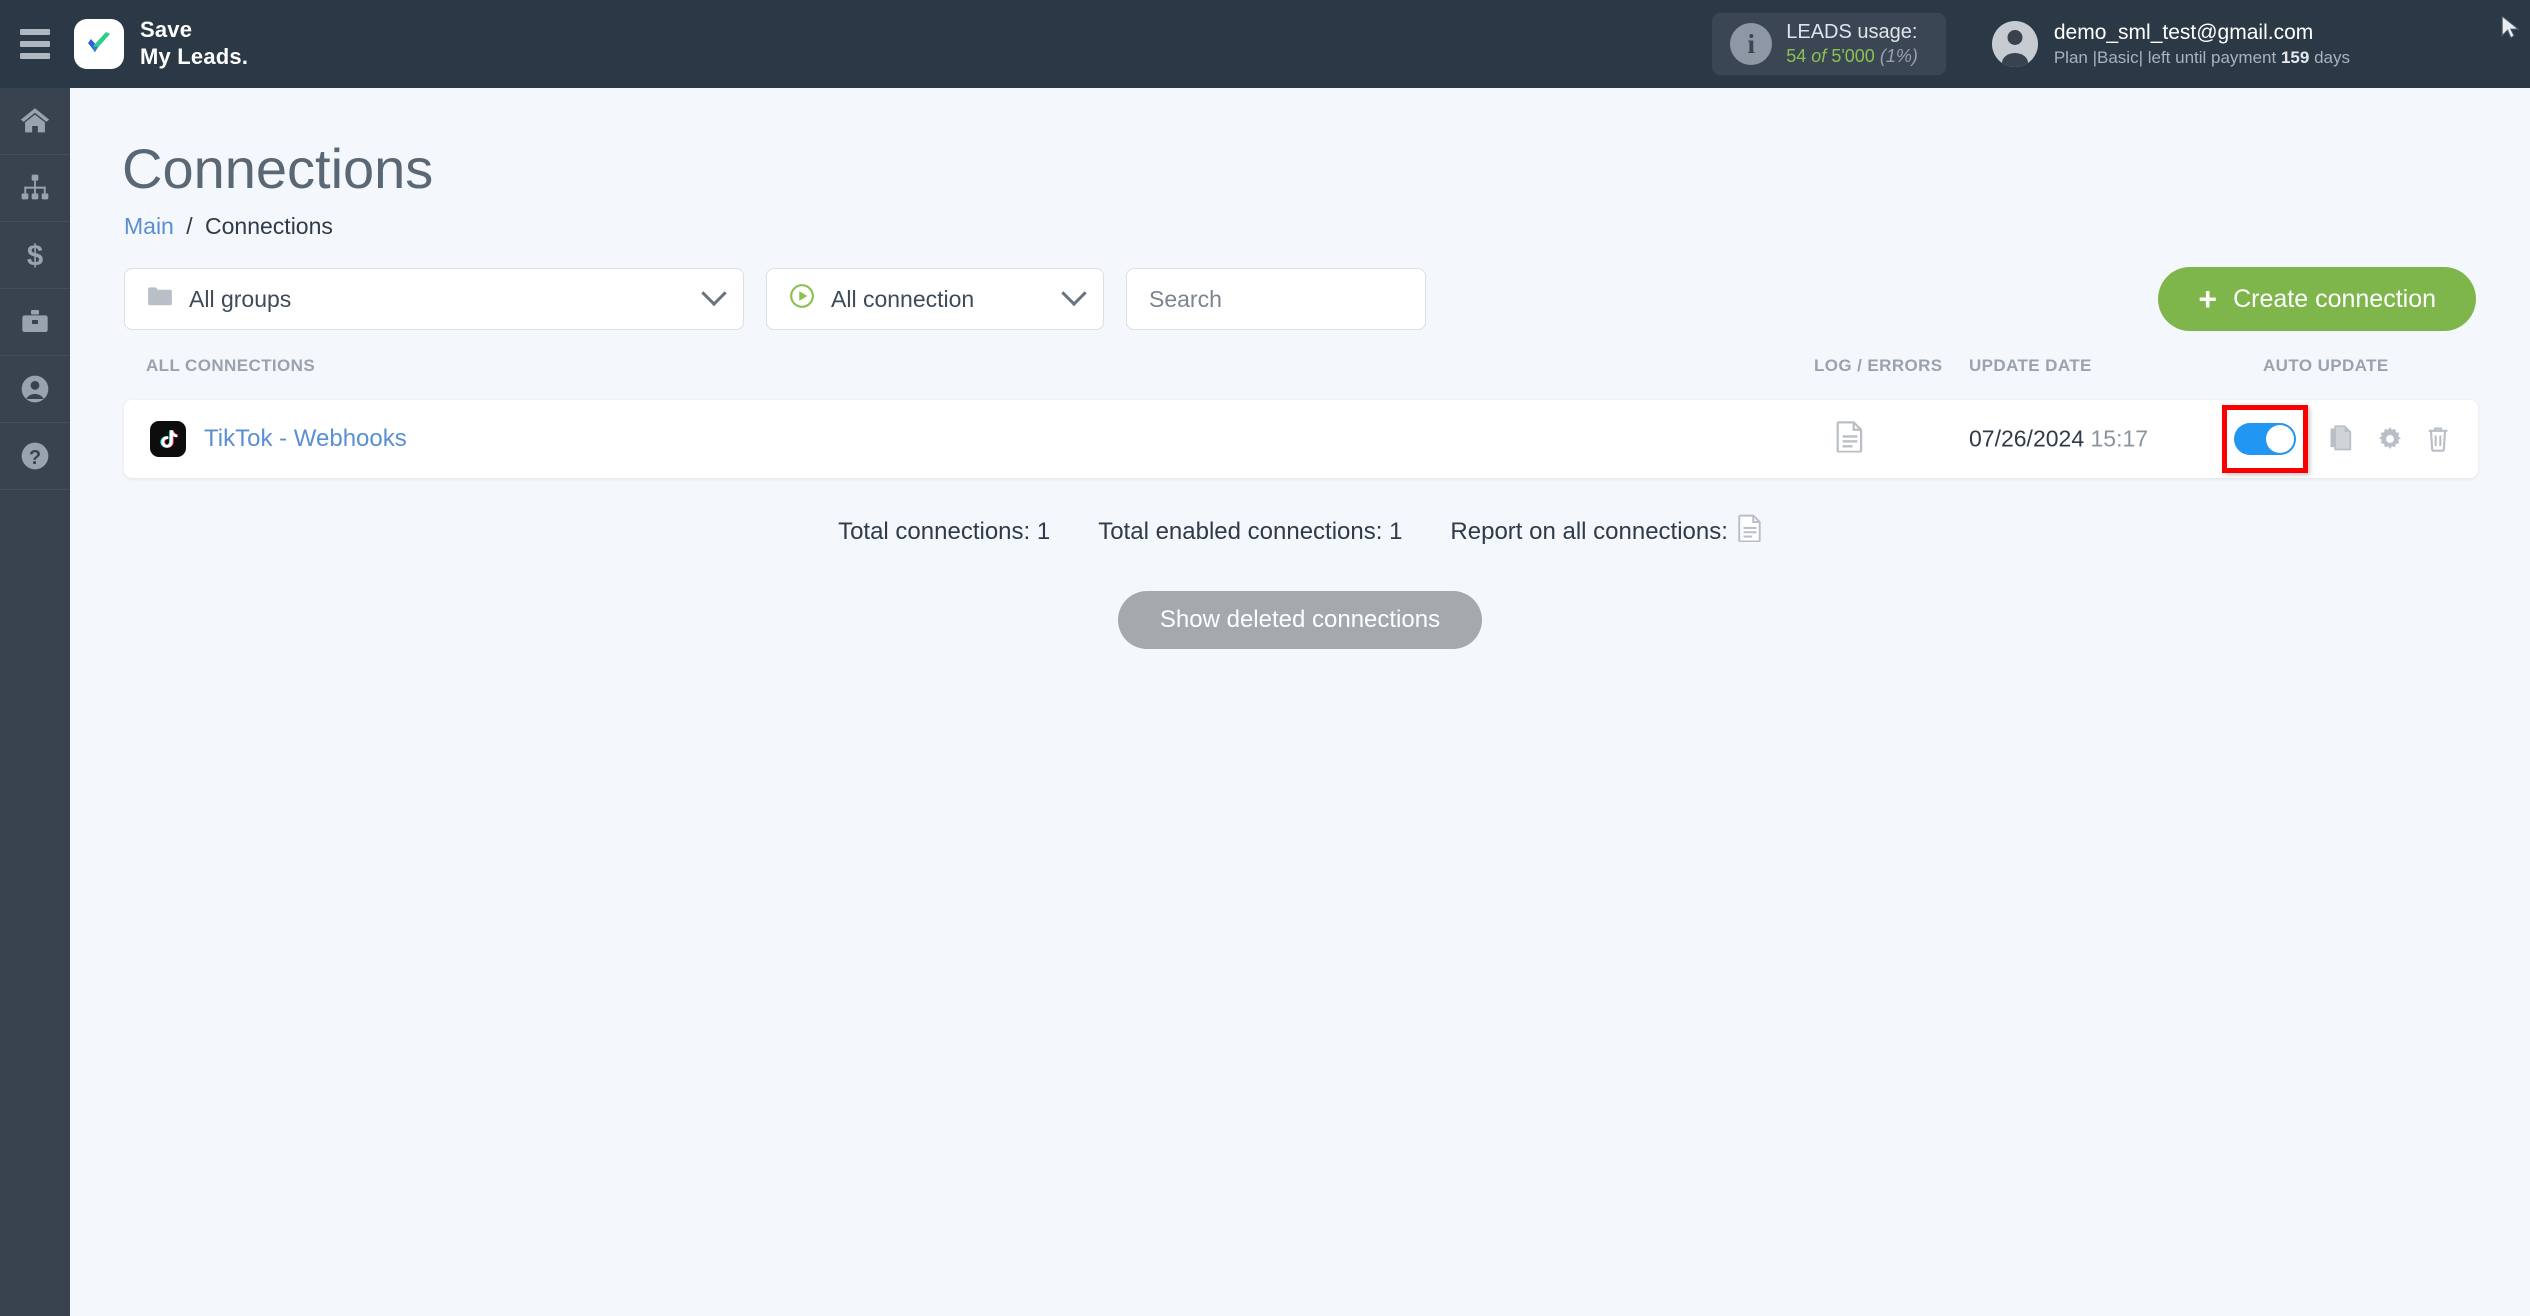 Image resolution: width=2530 pixels, height=1316 pixels. I want to click on plus-icon: +, so click(2208, 299).